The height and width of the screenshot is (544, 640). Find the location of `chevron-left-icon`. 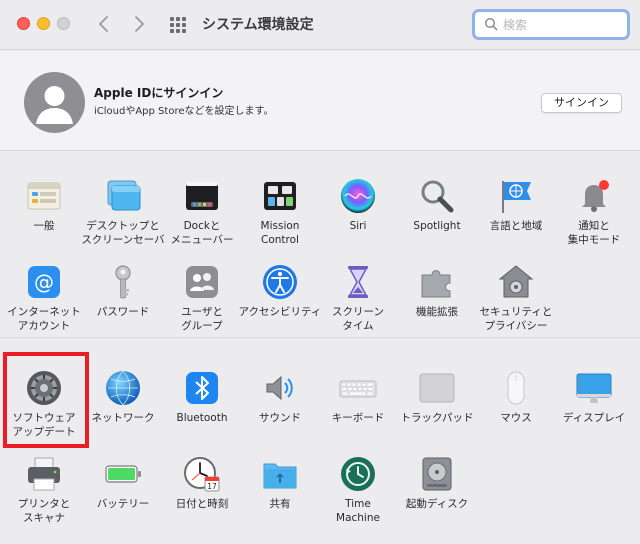

chevron-left-icon is located at coordinates (103, 24).